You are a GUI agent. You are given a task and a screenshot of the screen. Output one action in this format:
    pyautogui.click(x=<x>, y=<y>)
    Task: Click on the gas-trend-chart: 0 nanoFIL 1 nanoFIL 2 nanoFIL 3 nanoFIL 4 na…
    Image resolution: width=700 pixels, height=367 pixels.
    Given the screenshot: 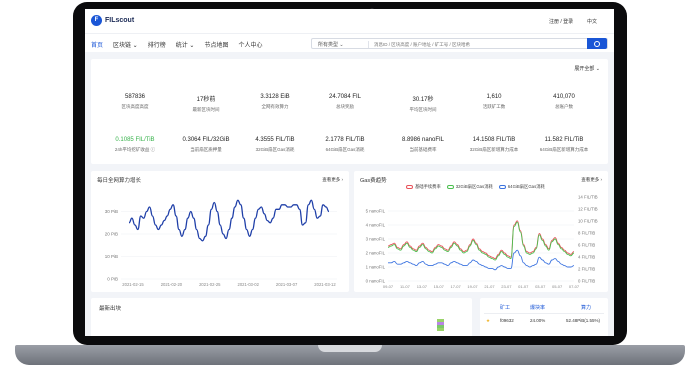 What is the action you would take?
    pyautogui.click(x=482, y=242)
    